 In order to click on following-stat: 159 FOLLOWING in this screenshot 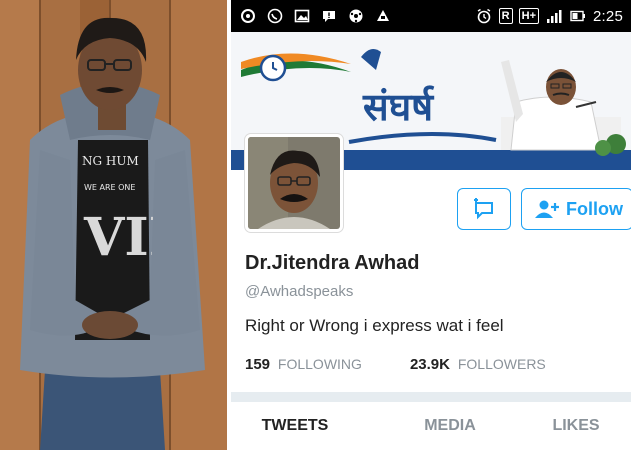, I will do `click(303, 364)`.